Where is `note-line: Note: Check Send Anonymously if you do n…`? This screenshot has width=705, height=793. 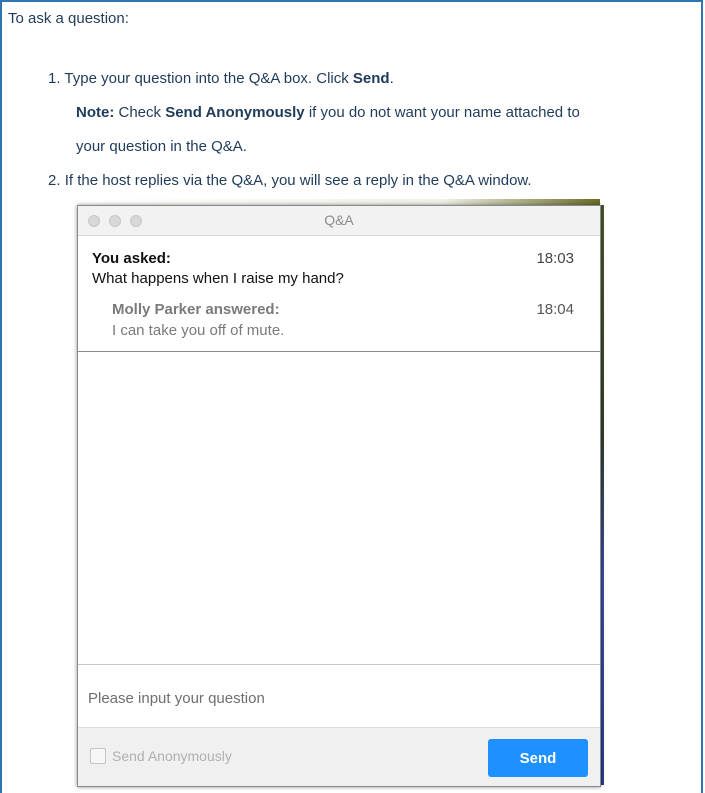
note-line: Note: Check Send Anonymously if you do n… is located at coordinates (373, 113).